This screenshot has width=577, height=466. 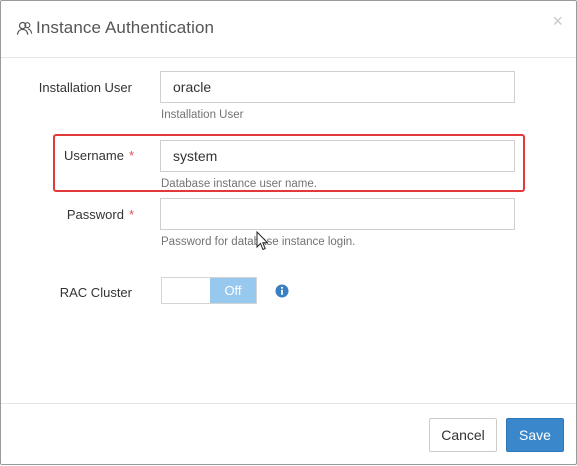 What do you see at coordinates (186, 290) in the screenshot?
I see `toggle-handle` at bounding box center [186, 290].